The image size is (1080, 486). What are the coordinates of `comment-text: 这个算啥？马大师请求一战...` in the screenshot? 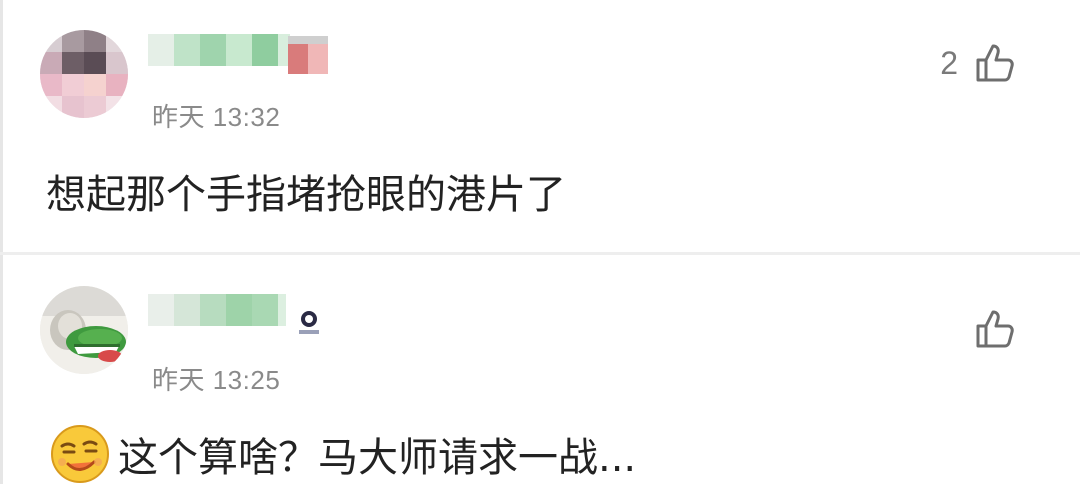 It's located at (377, 458).